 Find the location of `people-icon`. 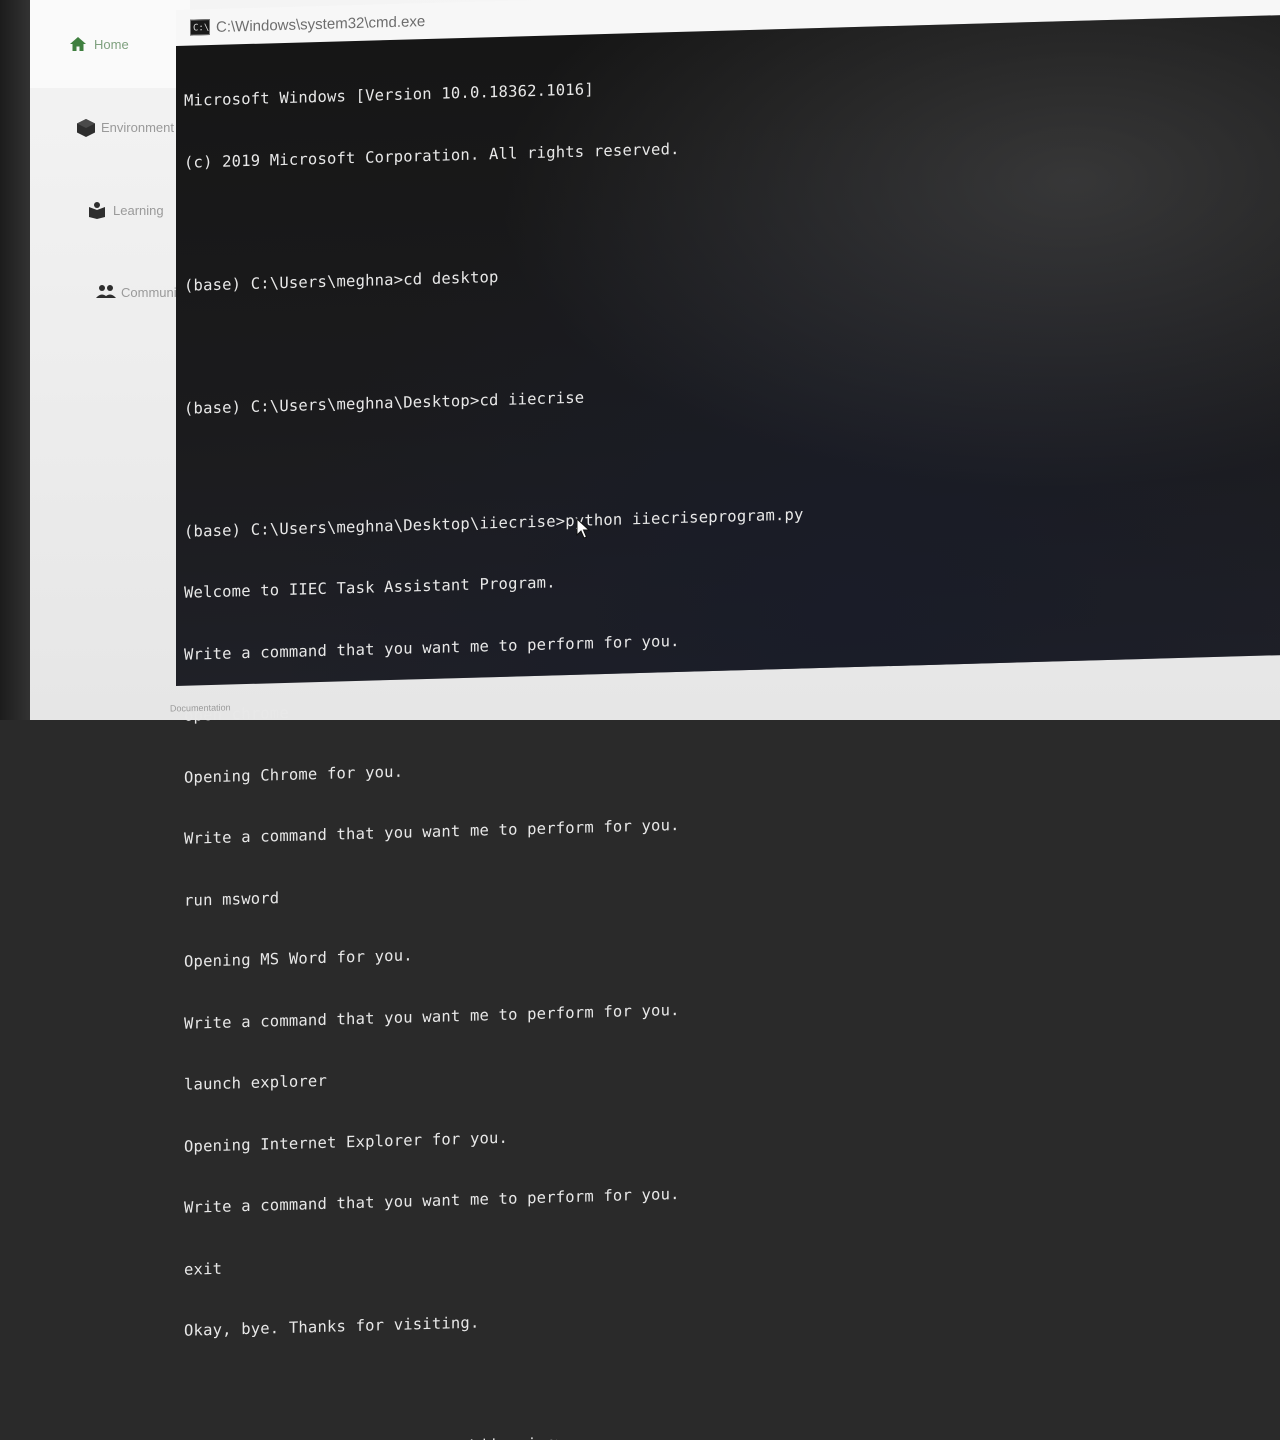

people-icon is located at coordinates (105, 292).